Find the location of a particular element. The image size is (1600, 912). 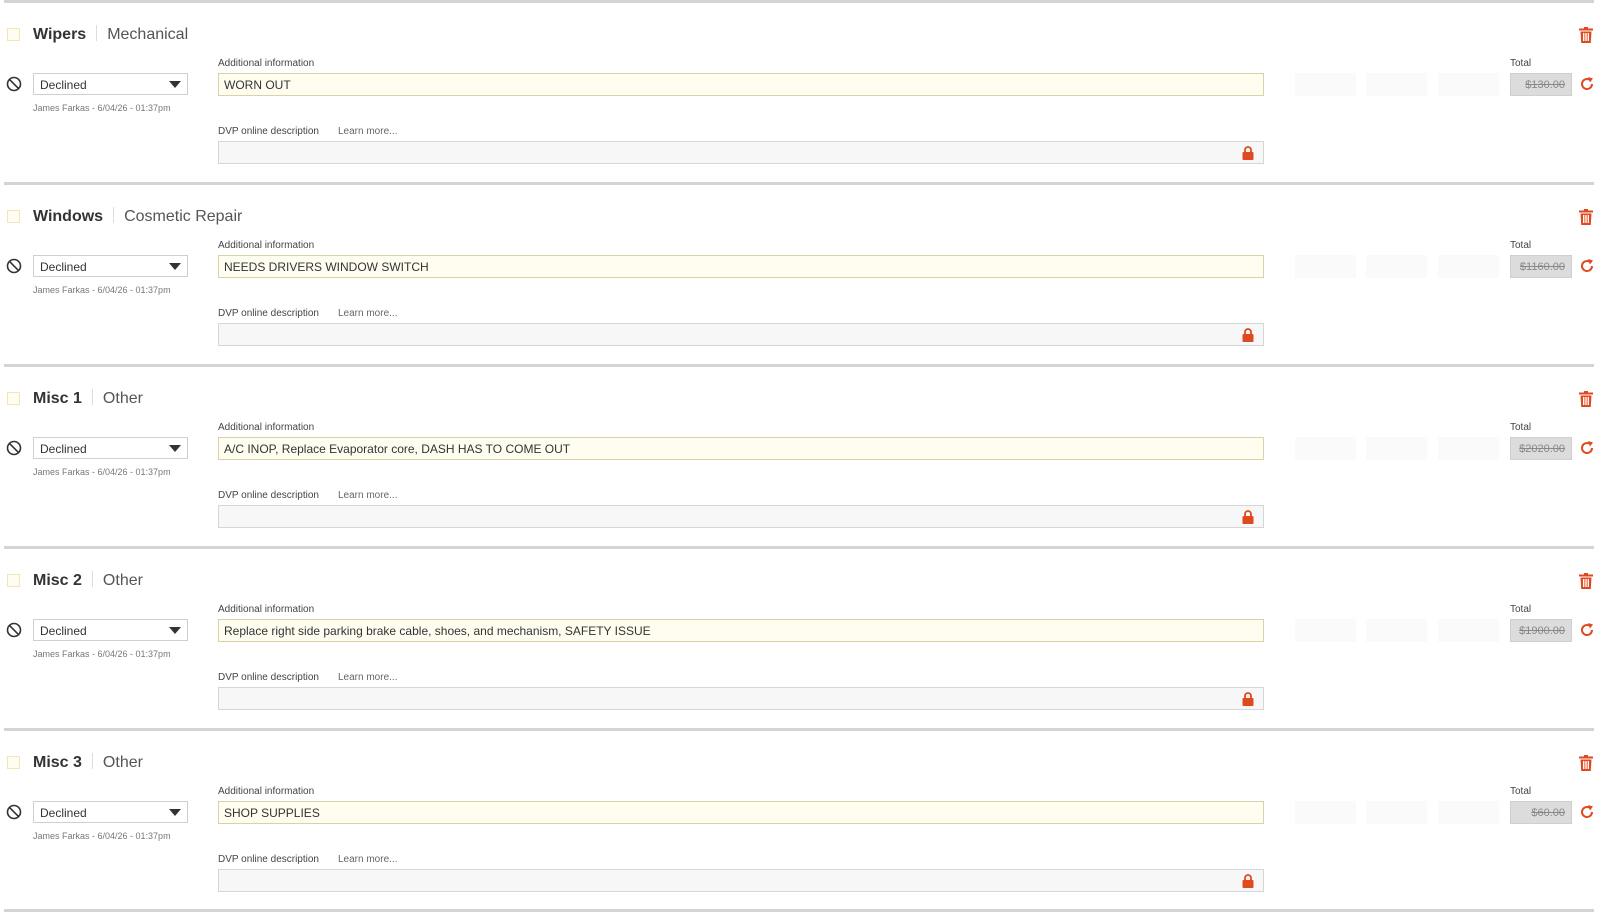

total-value: $1160.00 is located at coordinates (1541, 266).